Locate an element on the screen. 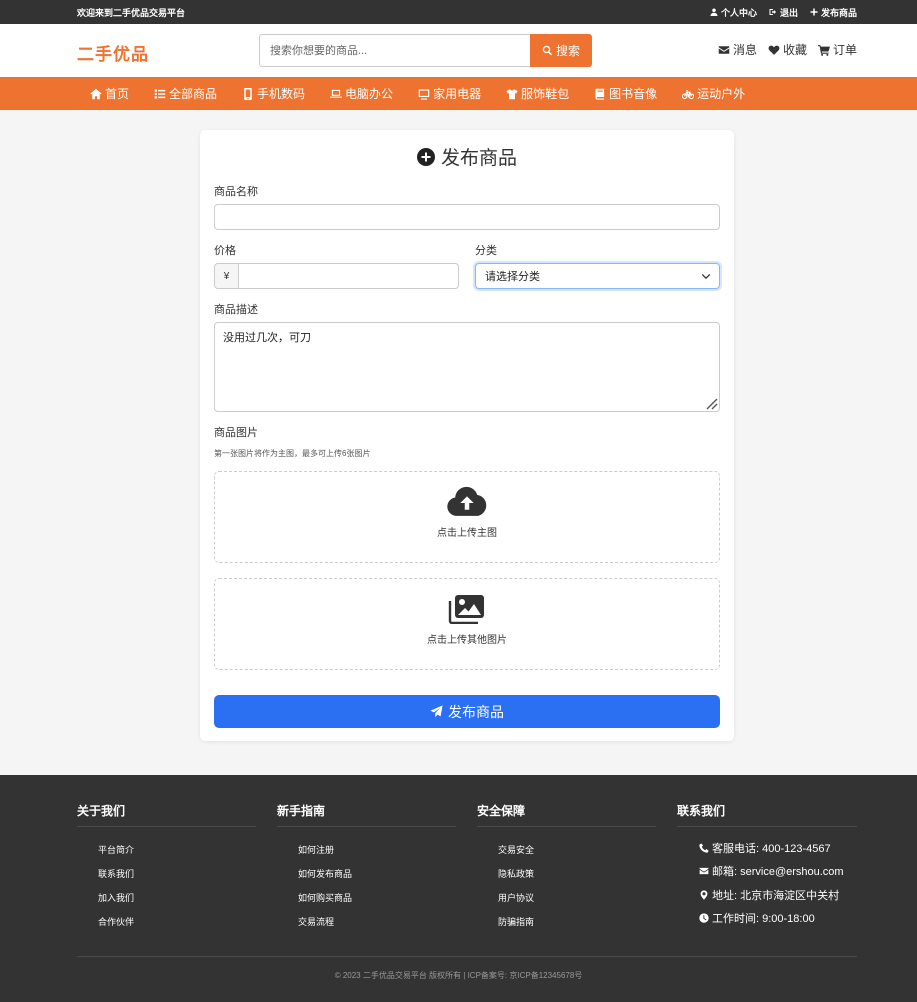 Image resolution: width=917 pixels, height=1002 pixels. nav-item-mobile: 手机数码 is located at coordinates (273, 93).